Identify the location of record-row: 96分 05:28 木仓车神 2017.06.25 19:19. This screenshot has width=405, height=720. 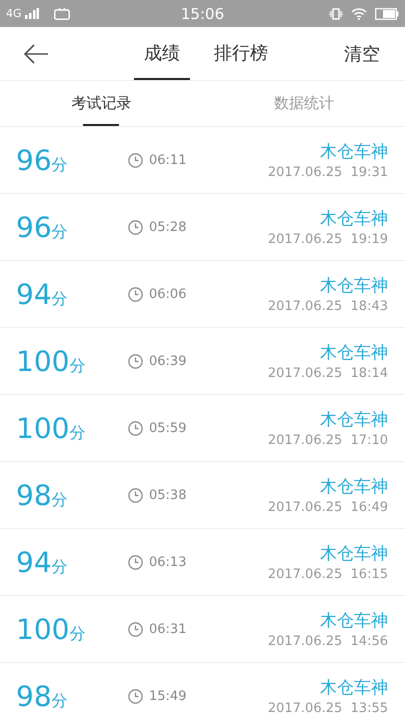
(202, 227).